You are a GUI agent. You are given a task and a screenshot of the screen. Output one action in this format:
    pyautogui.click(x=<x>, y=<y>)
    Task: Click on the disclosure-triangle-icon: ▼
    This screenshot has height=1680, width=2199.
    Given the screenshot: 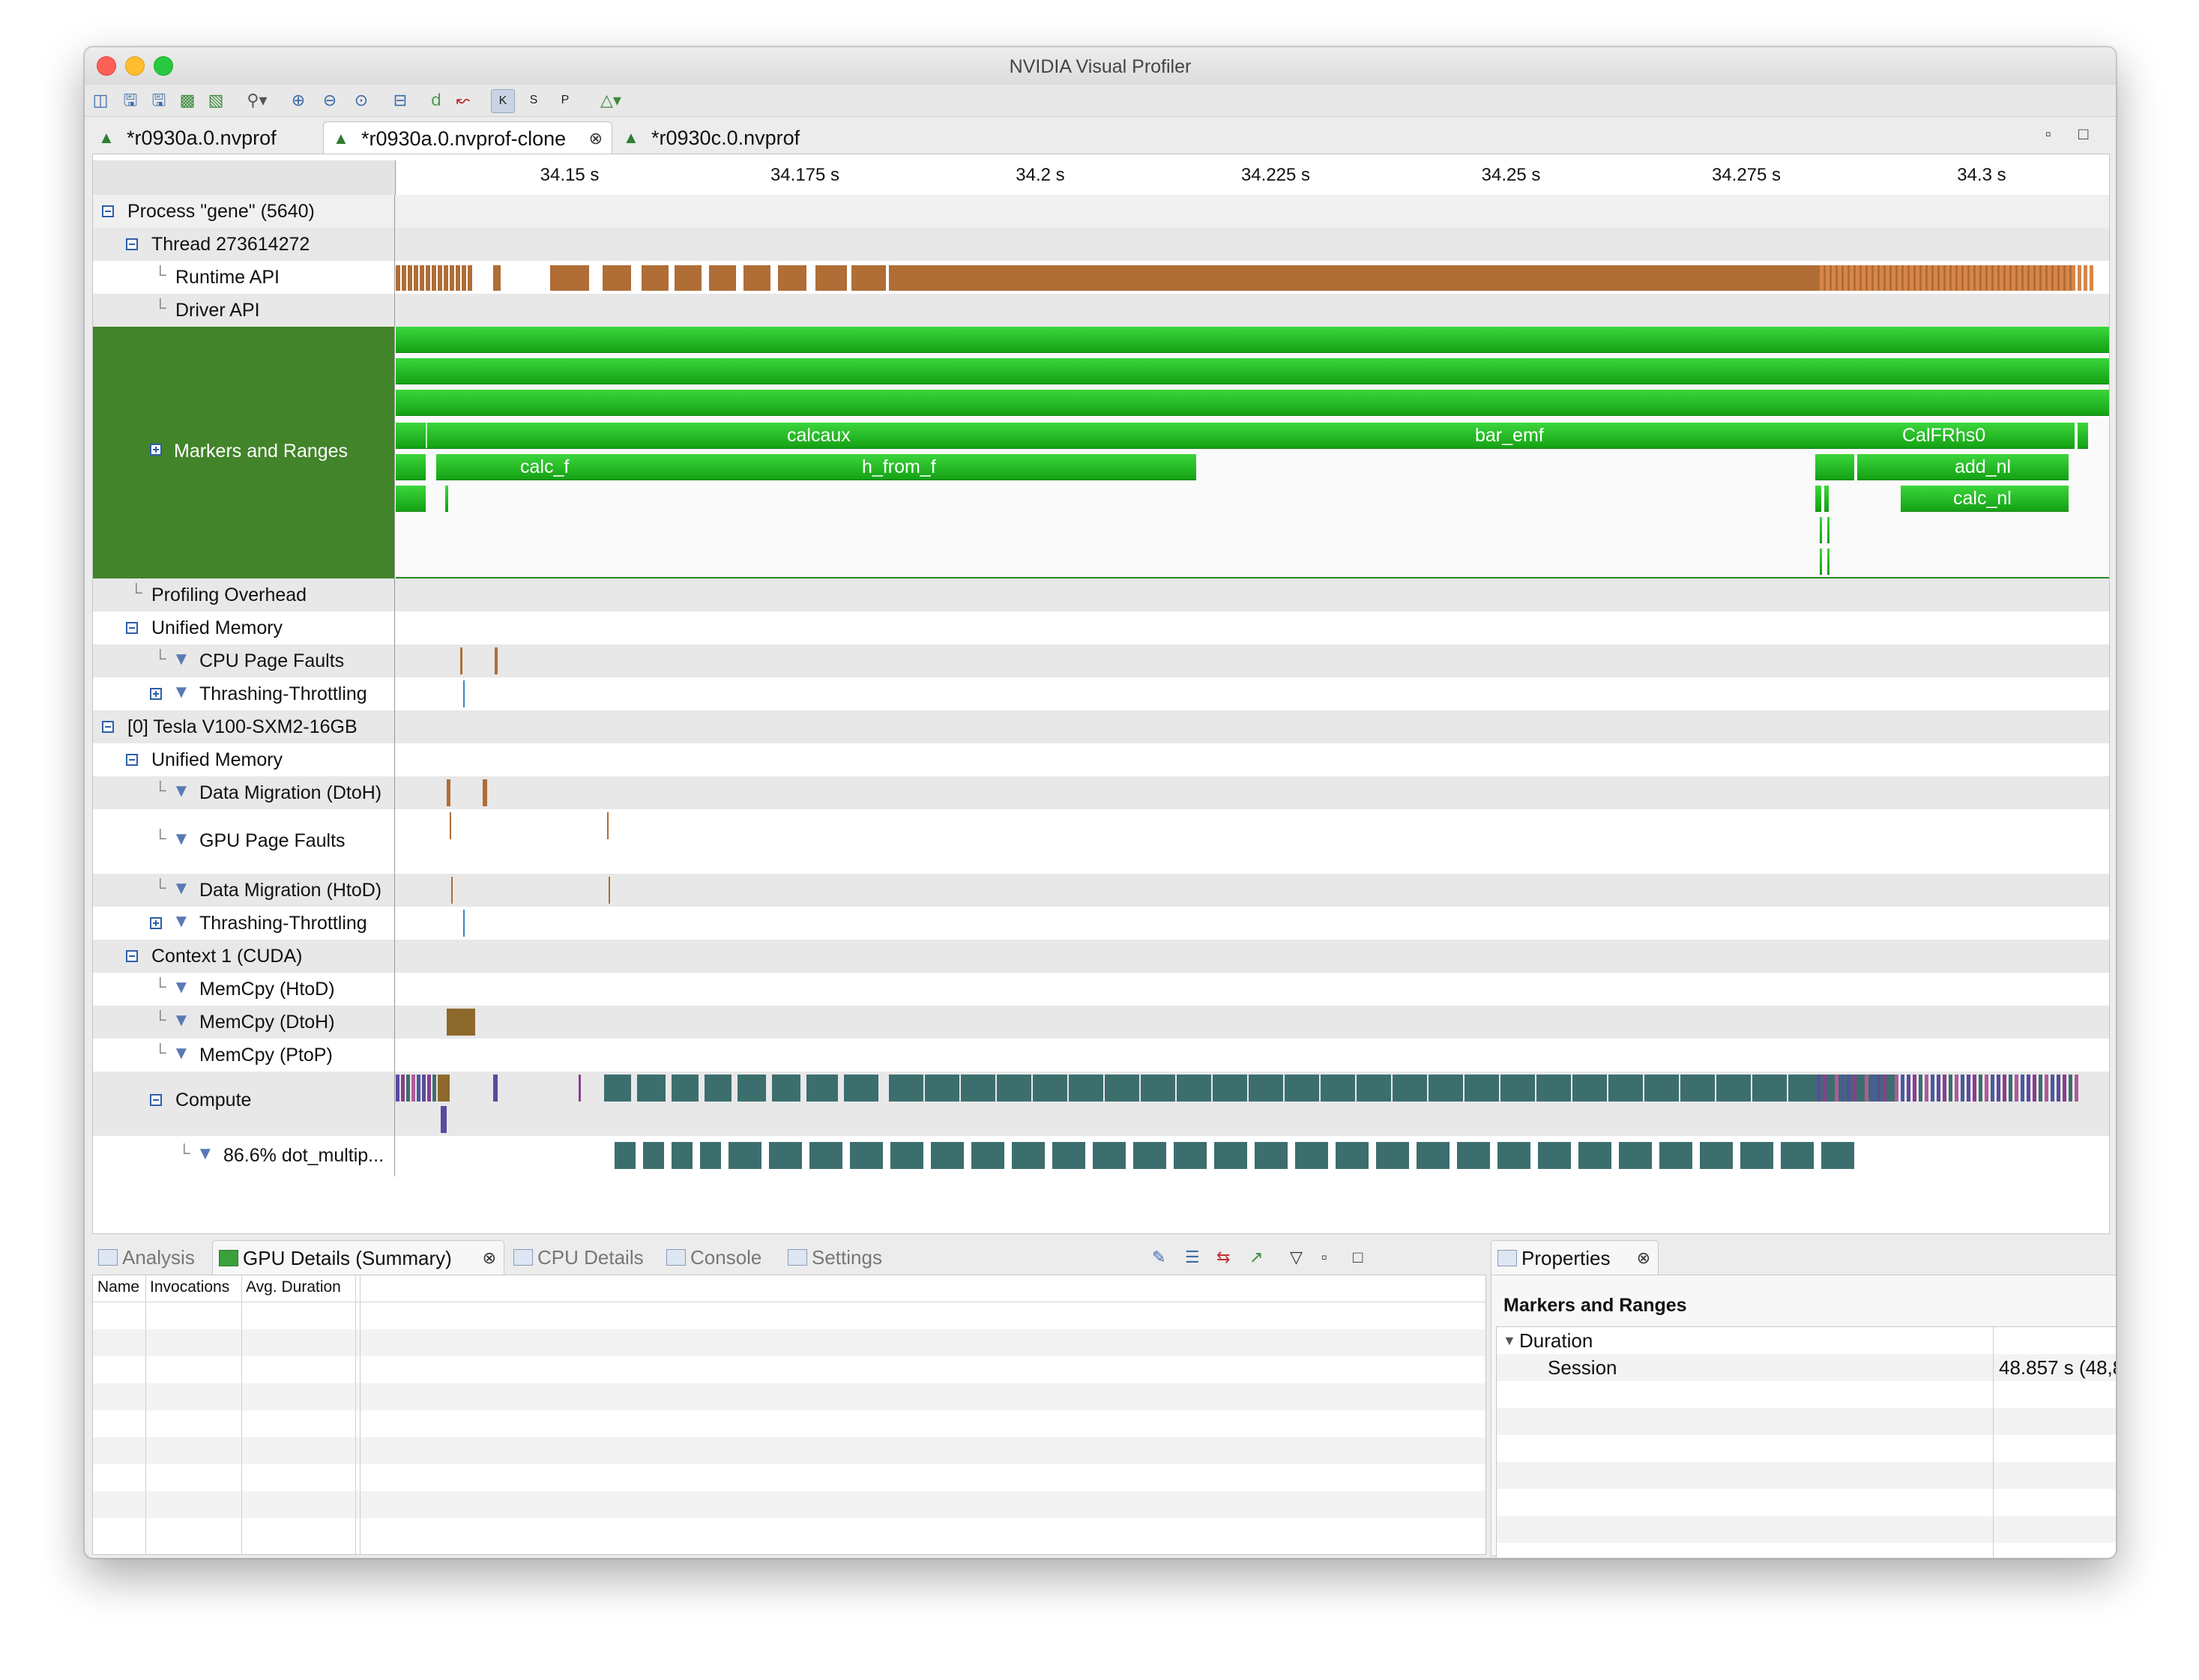 What is the action you would take?
    pyautogui.click(x=1510, y=1340)
    